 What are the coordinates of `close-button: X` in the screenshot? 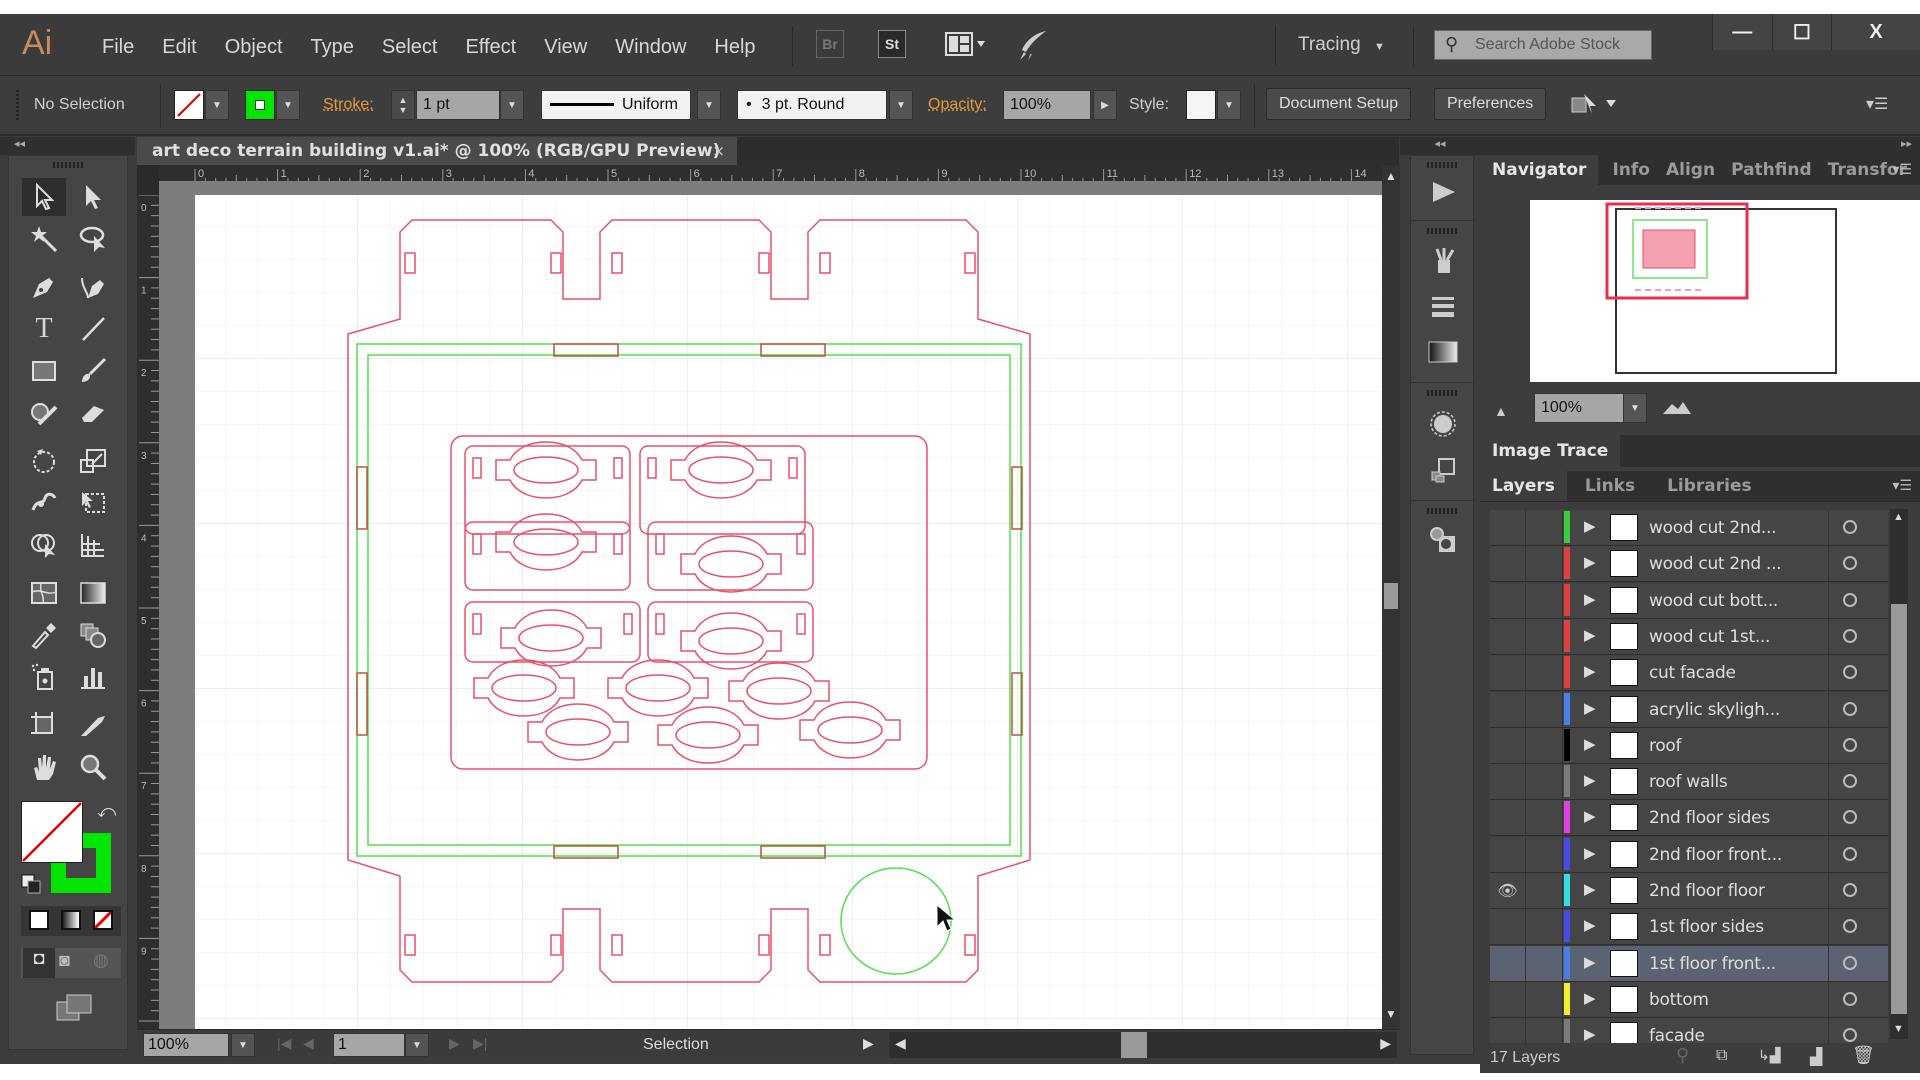 It's located at (1875, 32).